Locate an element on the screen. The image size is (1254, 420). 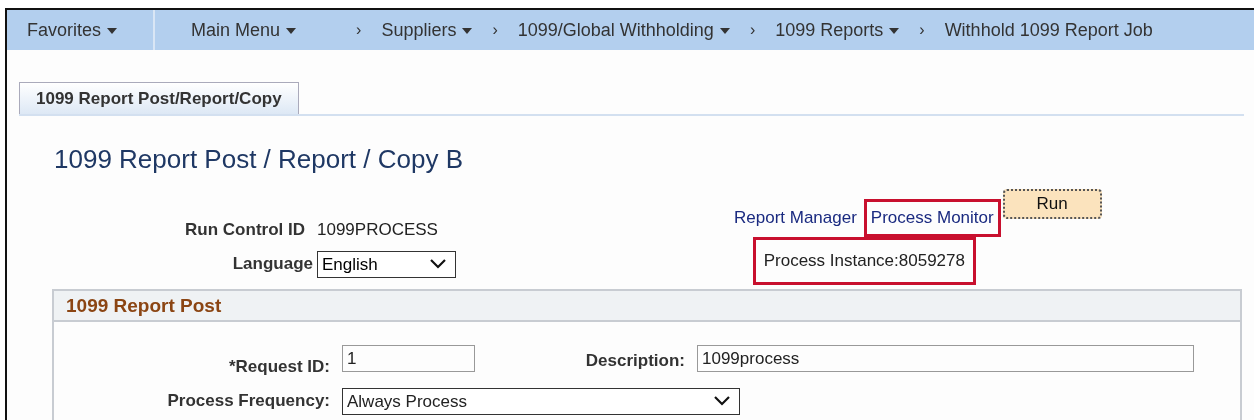
language-dropdown: English is located at coordinates (386, 264).